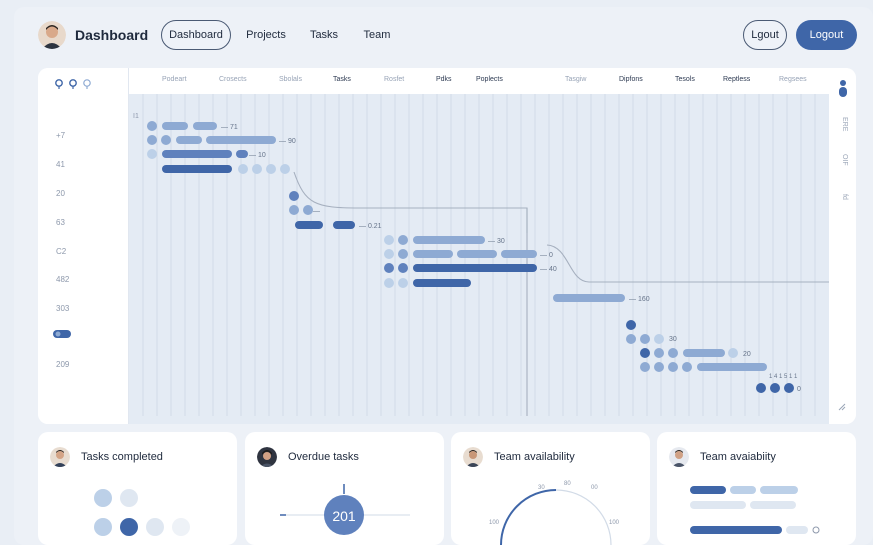  Describe the element at coordinates (844, 197) in the screenshot. I see `side-label: fd` at that location.